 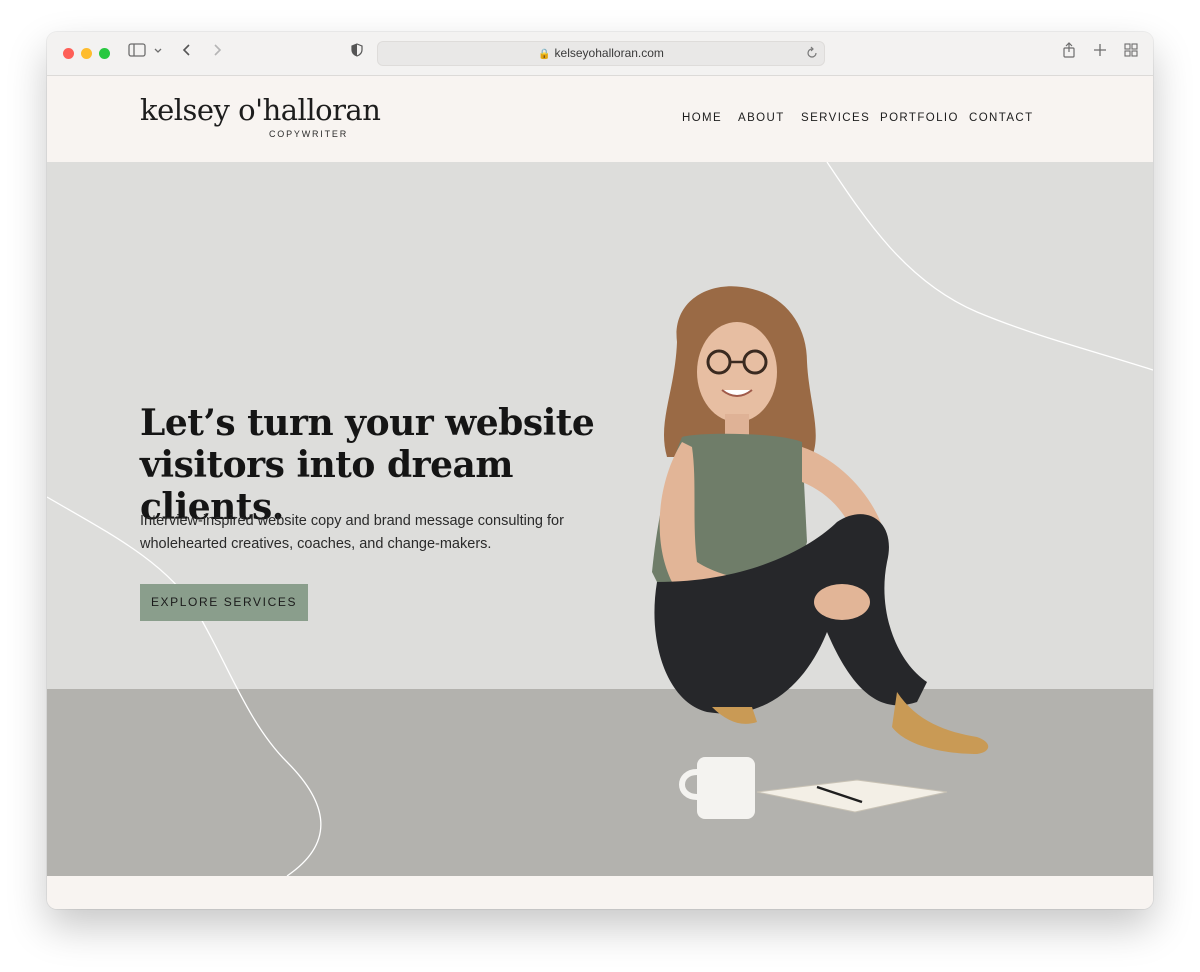 What do you see at coordinates (1069, 53) in the screenshot?
I see `share-icon` at bounding box center [1069, 53].